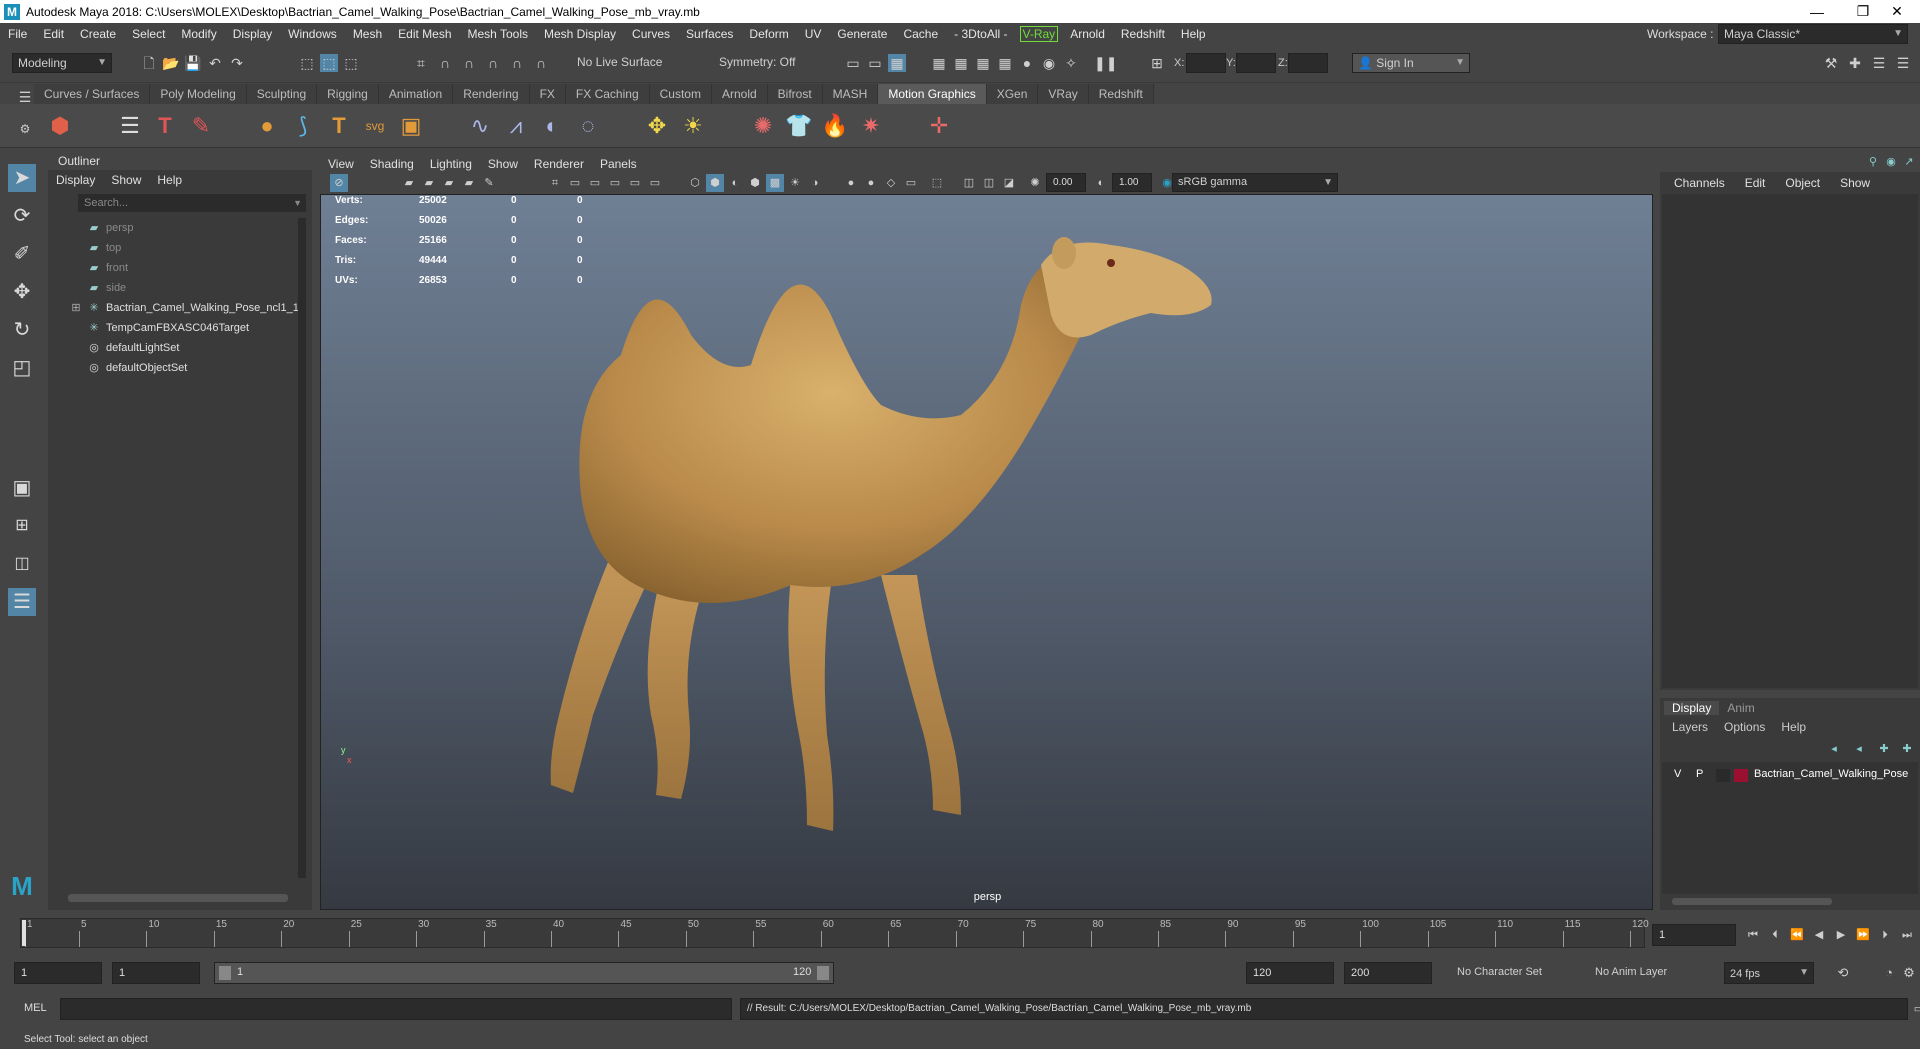 This screenshot has width=1920, height=1049. What do you see at coordinates (198, 34) in the screenshot?
I see `menu-modify: Modify` at bounding box center [198, 34].